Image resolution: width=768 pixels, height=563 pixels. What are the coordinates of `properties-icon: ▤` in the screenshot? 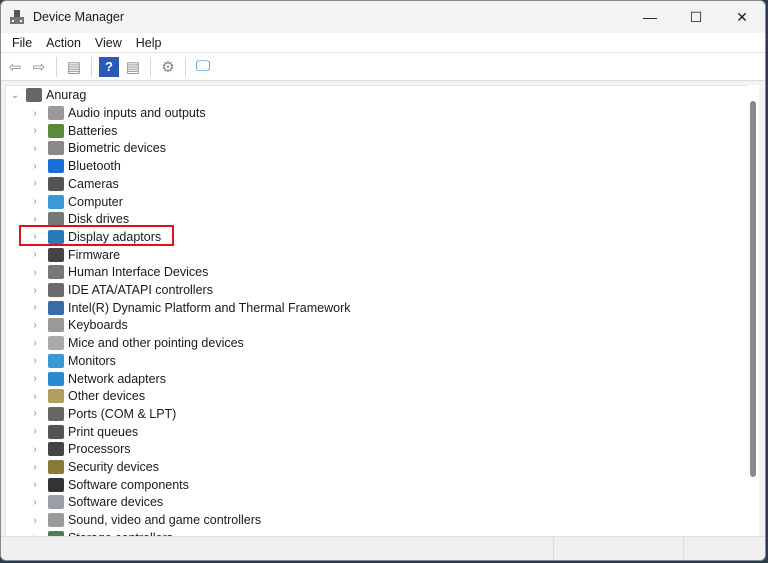 It's located at (133, 67).